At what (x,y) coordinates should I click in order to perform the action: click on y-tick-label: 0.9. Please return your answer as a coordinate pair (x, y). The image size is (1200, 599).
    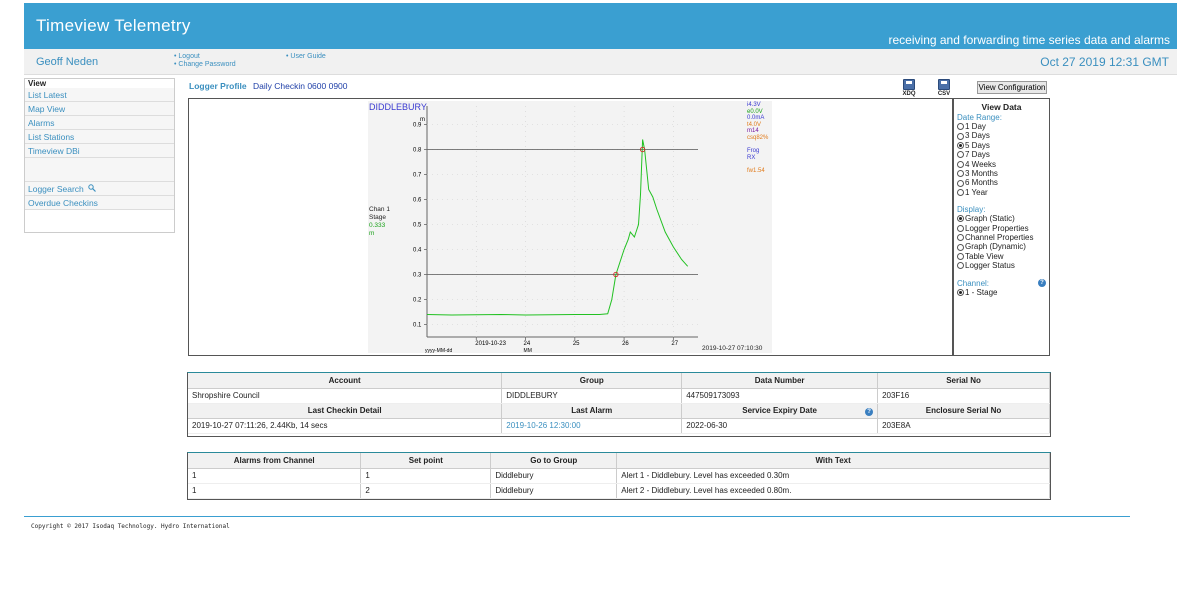
    Looking at the image, I should click on (417, 126).